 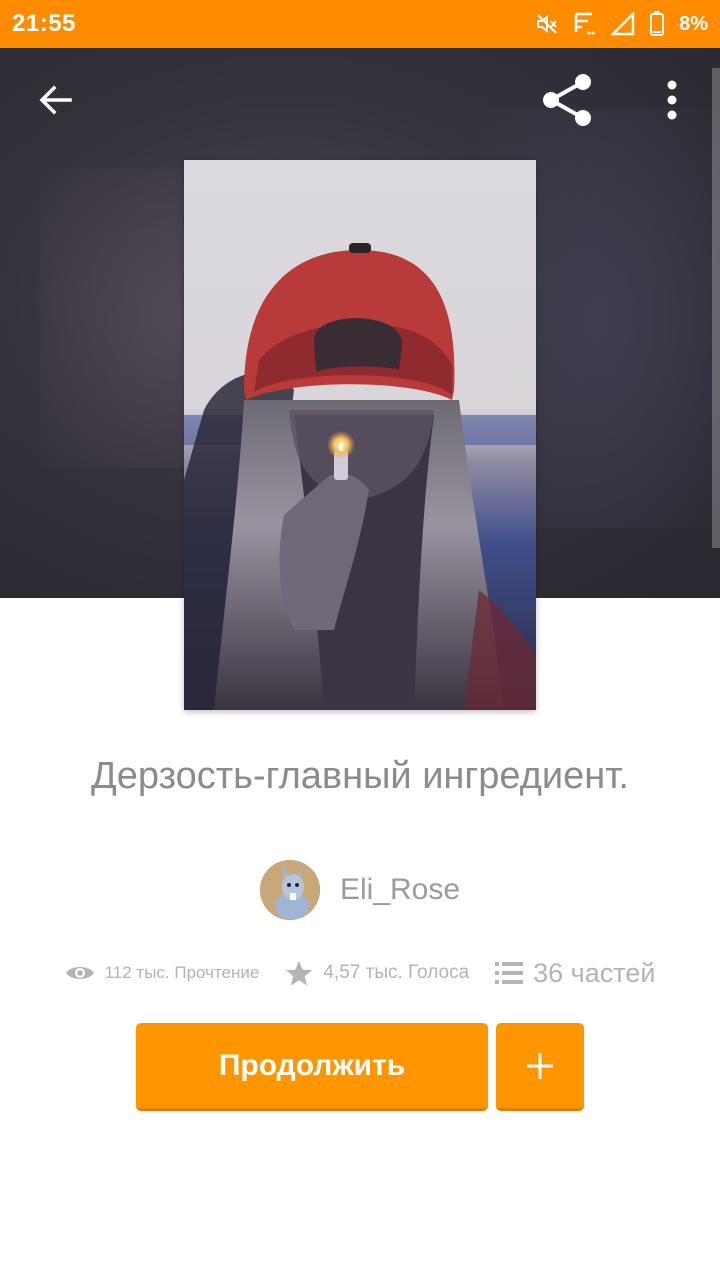 I want to click on author-row: Eli_Rose, so click(x=360, y=890).